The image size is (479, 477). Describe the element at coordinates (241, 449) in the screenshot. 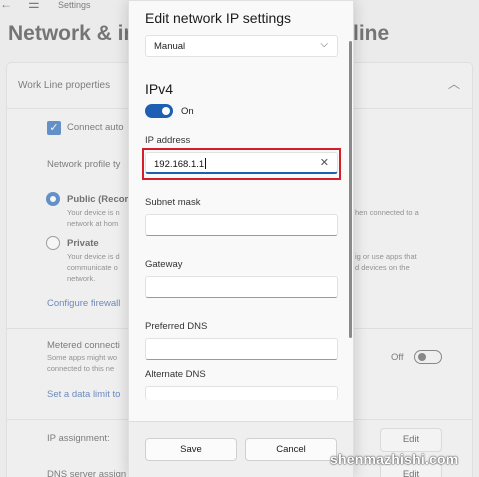

I see `dialog-footer: Save Cancel` at that location.